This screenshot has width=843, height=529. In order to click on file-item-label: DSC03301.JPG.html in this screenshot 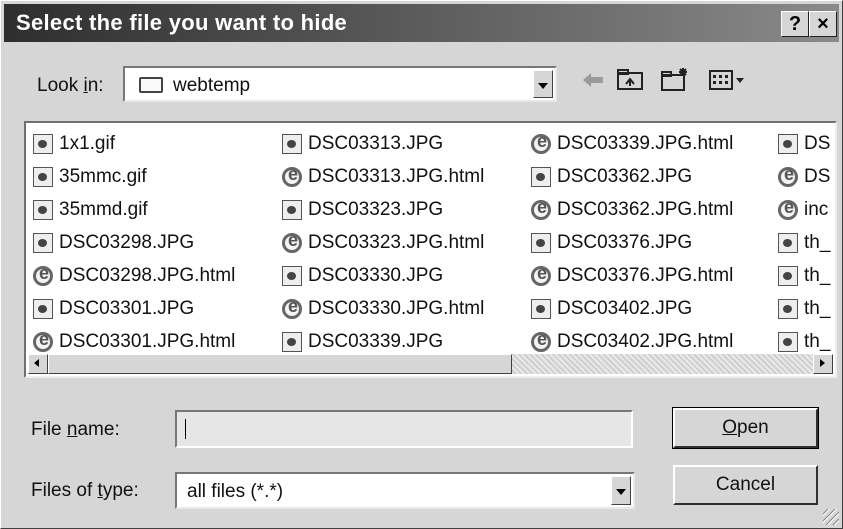, I will do `click(147, 341)`.